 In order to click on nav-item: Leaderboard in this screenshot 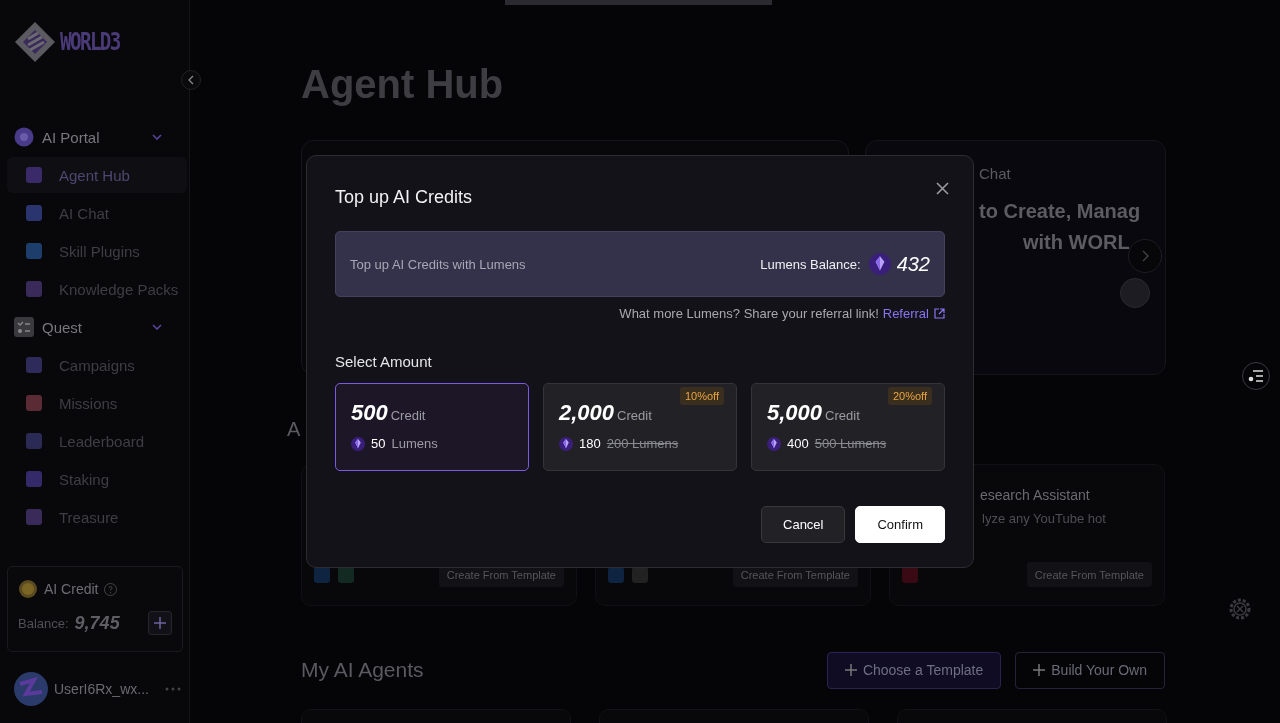, I will do `click(97, 441)`.